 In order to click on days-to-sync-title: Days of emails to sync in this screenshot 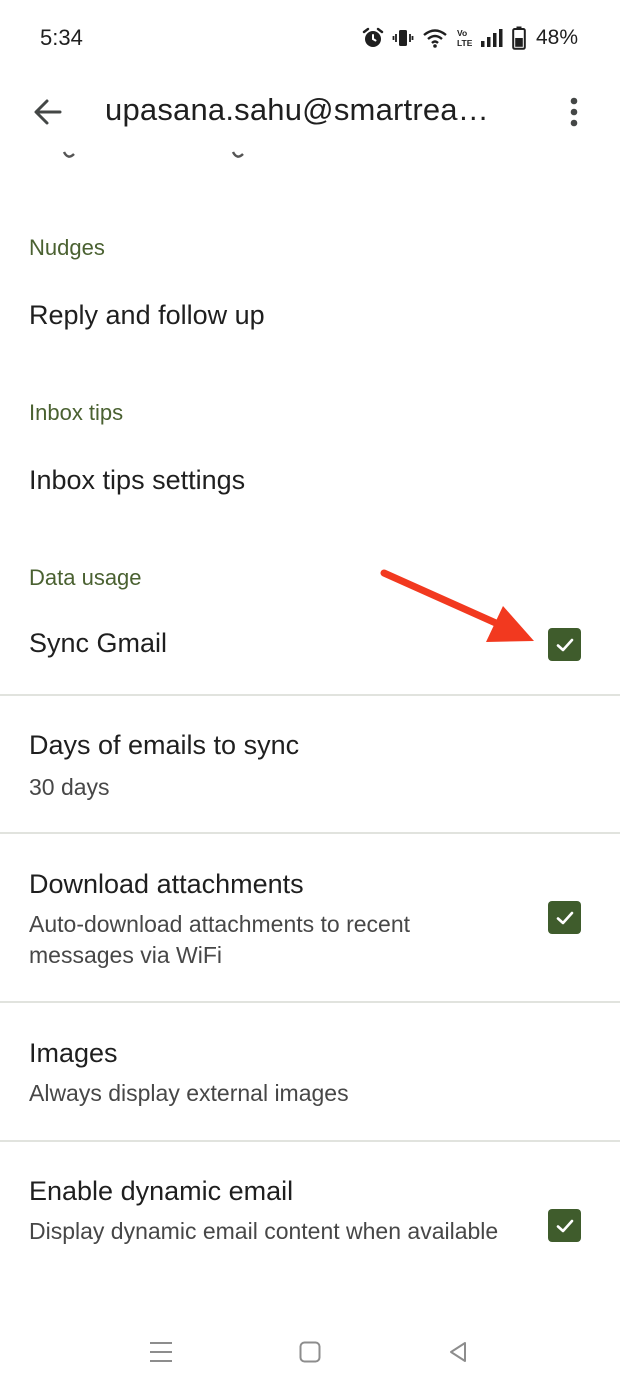, I will do `click(164, 745)`.